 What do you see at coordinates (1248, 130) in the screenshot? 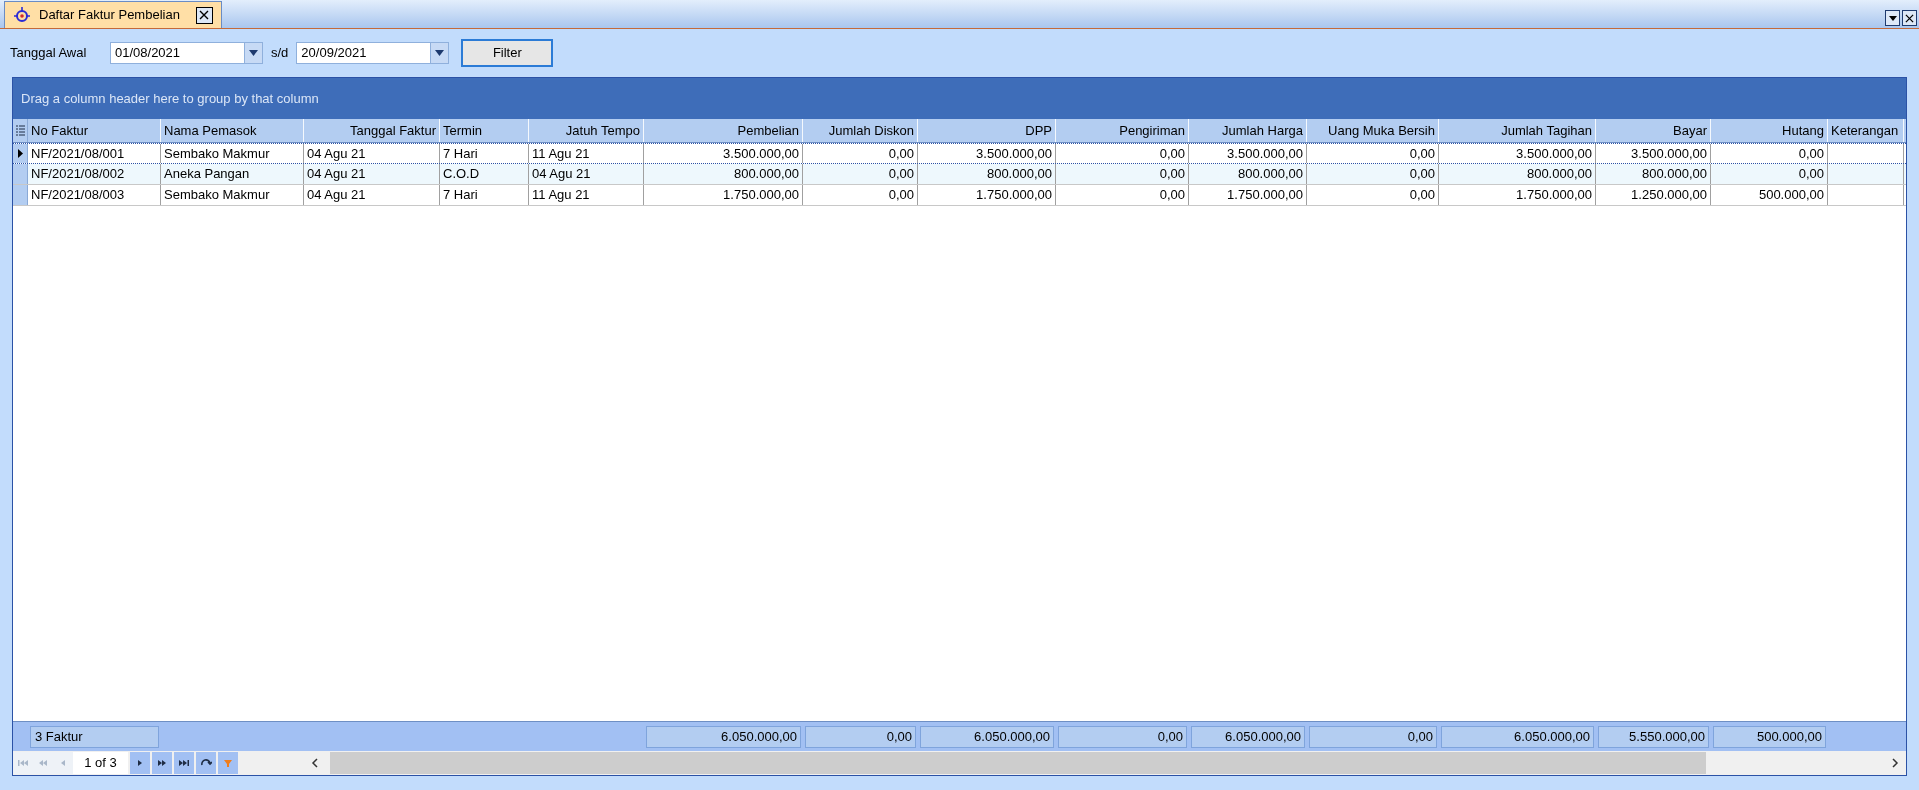
I see `column-header: Jumlah Harga` at bounding box center [1248, 130].